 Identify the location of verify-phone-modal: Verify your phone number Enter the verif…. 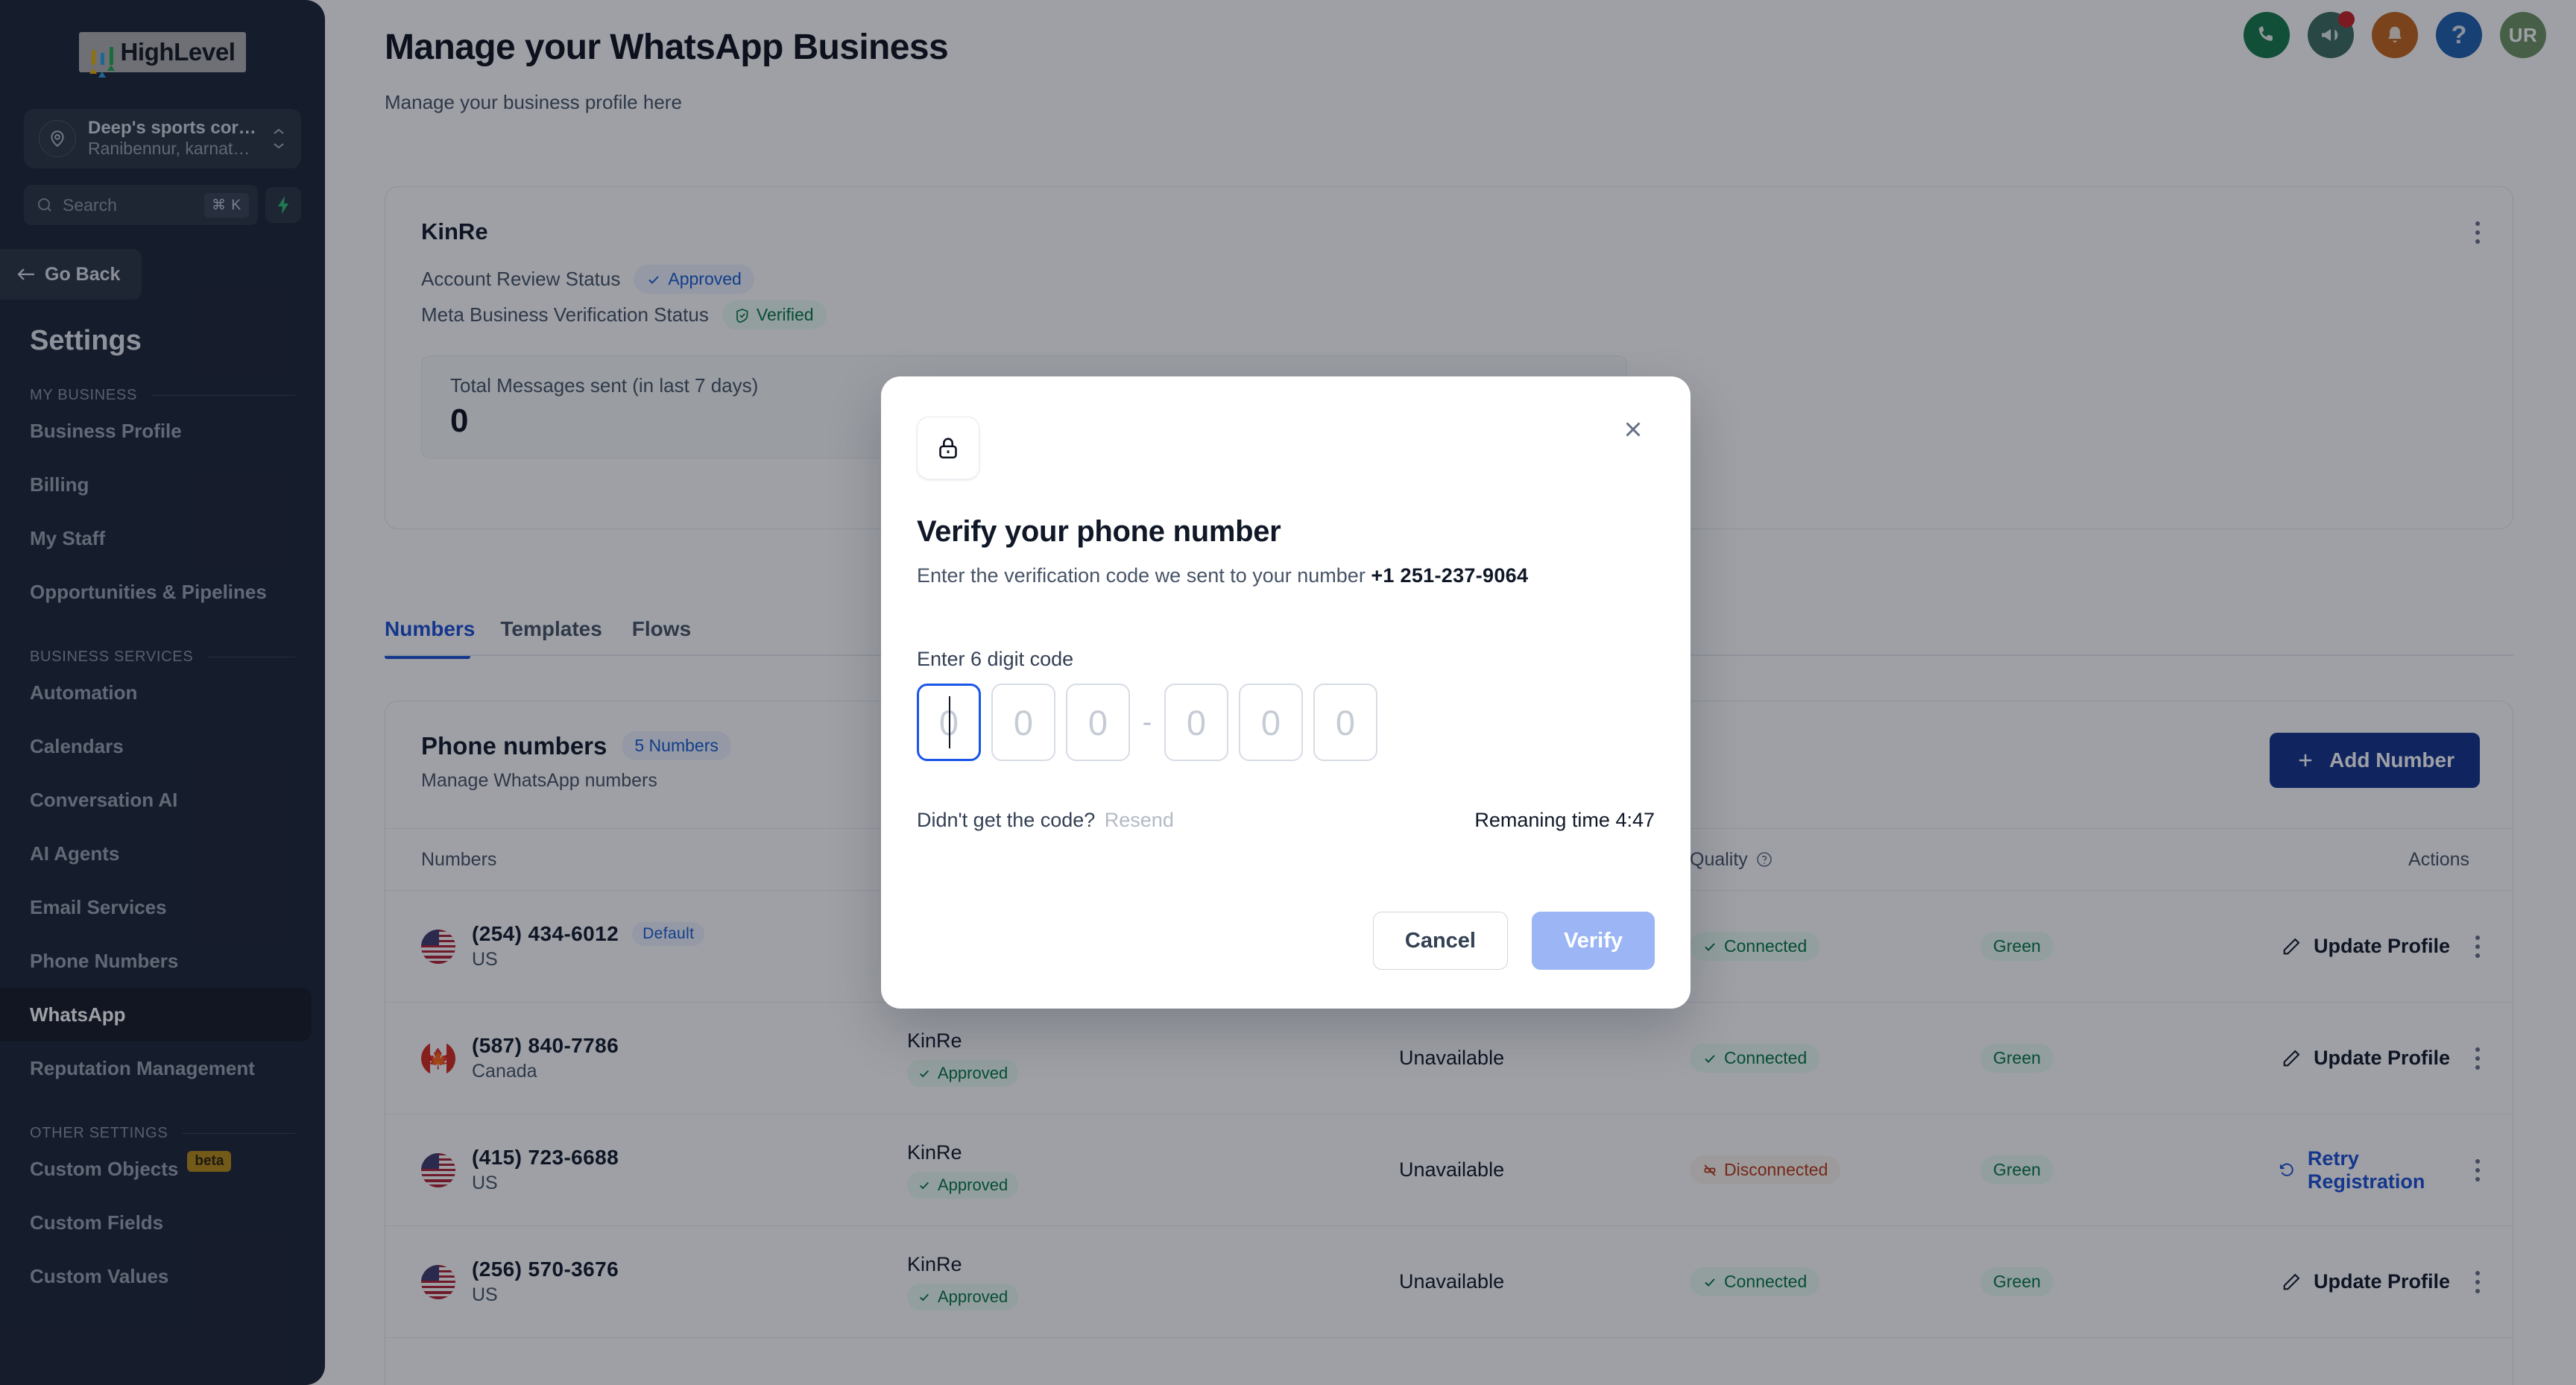
(1285, 692).